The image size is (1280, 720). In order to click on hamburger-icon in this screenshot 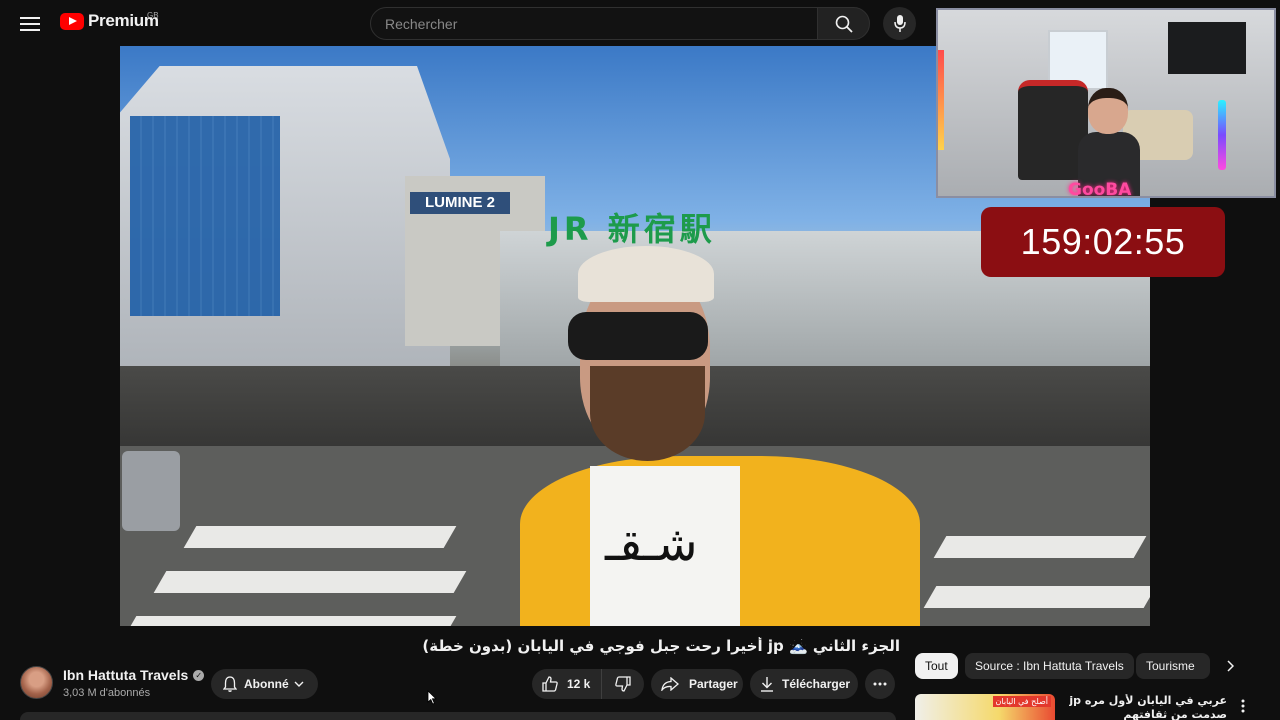, I will do `click(30, 24)`.